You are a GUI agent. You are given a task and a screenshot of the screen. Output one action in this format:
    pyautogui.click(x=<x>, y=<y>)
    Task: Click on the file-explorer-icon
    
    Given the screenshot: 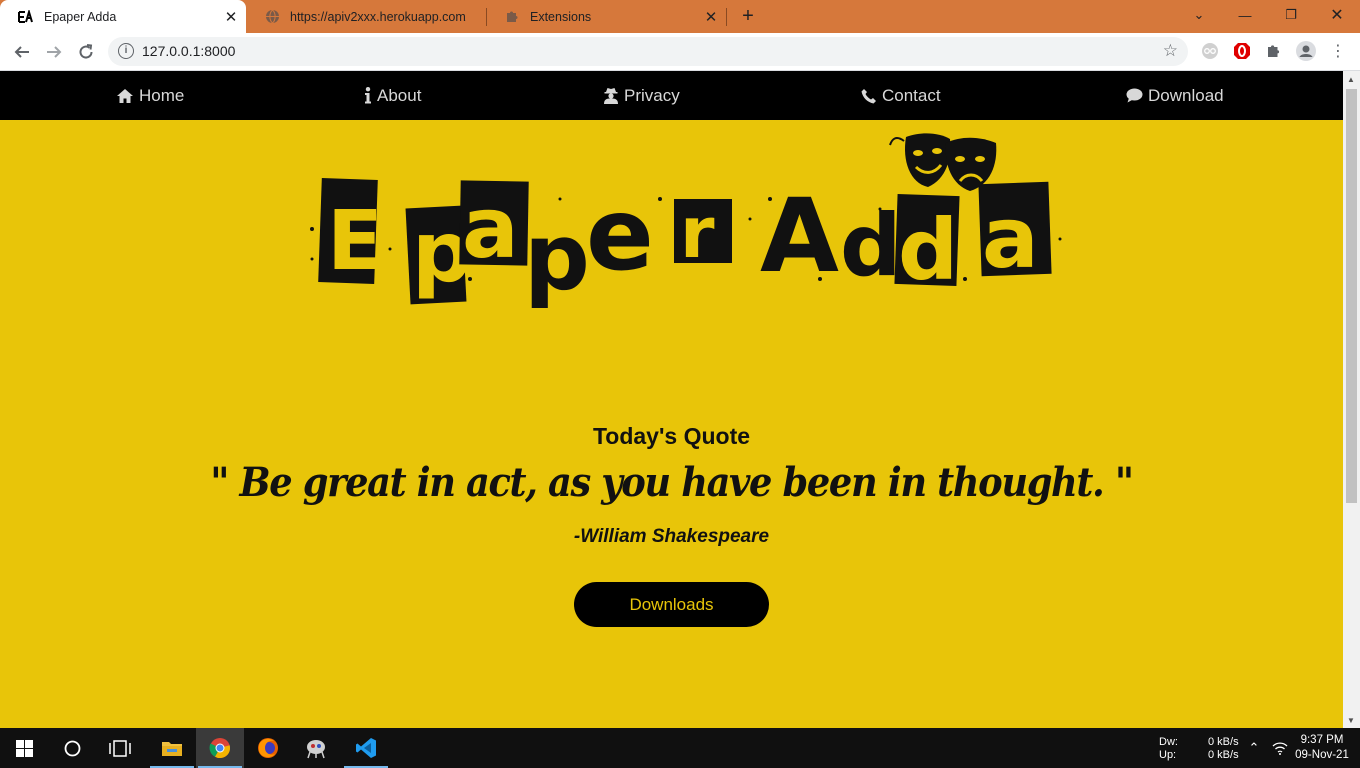 What is the action you would take?
    pyautogui.click(x=172, y=748)
    